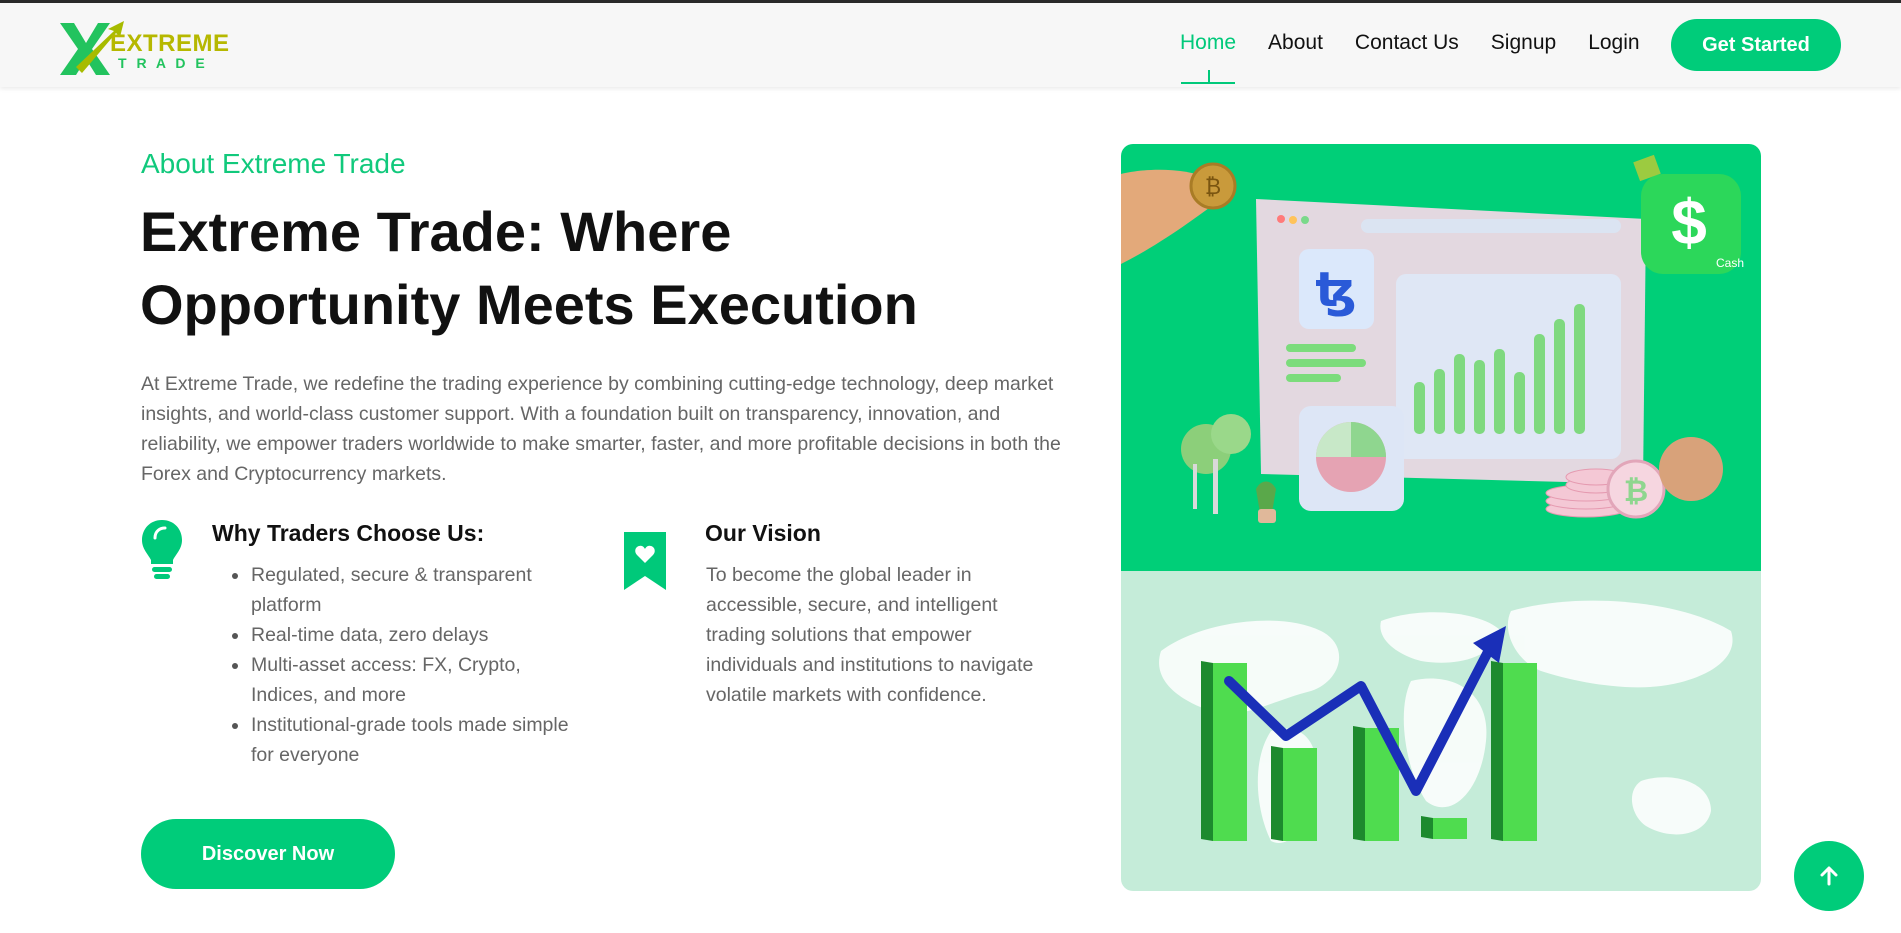 The width and height of the screenshot is (1901, 933). Describe the element at coordinates (1426, 57) in the screenshot. I see `main-nav: Home About Contact Us Signup Login` at that location.